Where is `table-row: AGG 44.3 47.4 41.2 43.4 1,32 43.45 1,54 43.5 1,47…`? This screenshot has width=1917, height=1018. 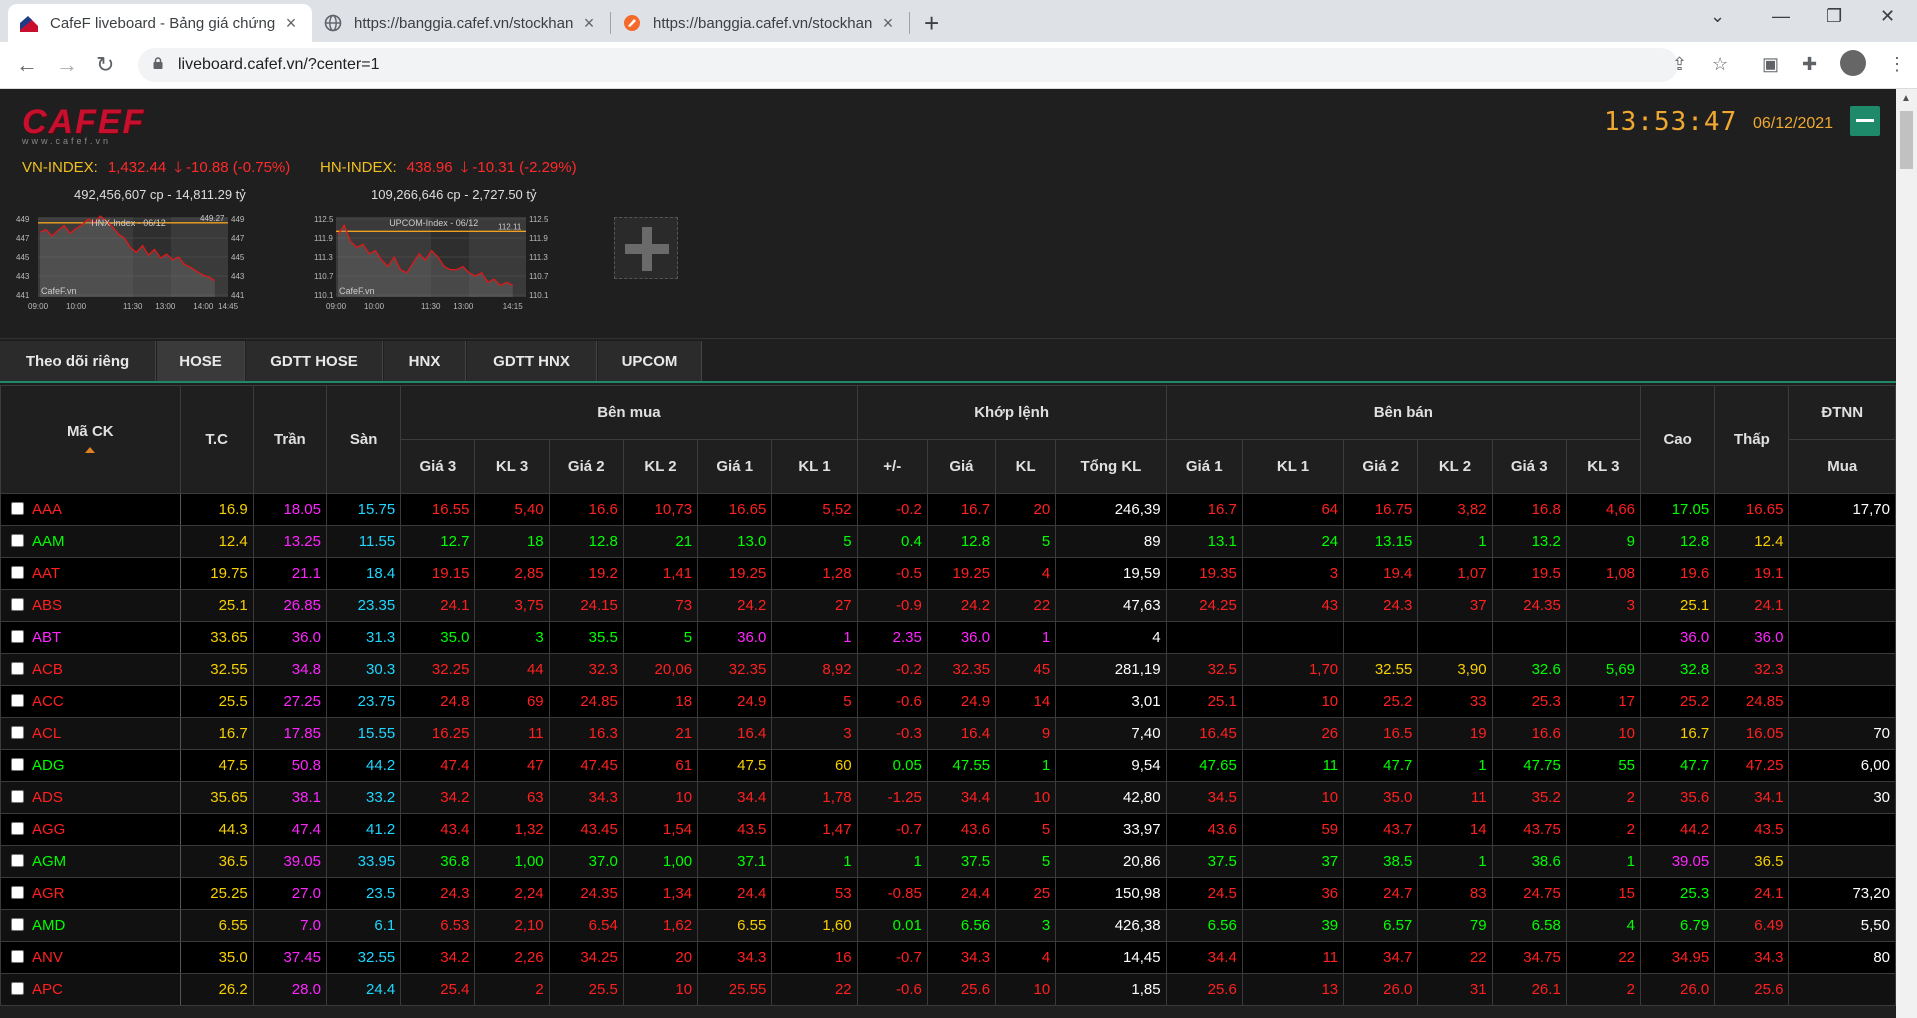
table-row: AGG 44.3 47.4 41.2 43.4 1,32 43.45 1,54 43.5 1,47… is located at coordinates (948, 829).